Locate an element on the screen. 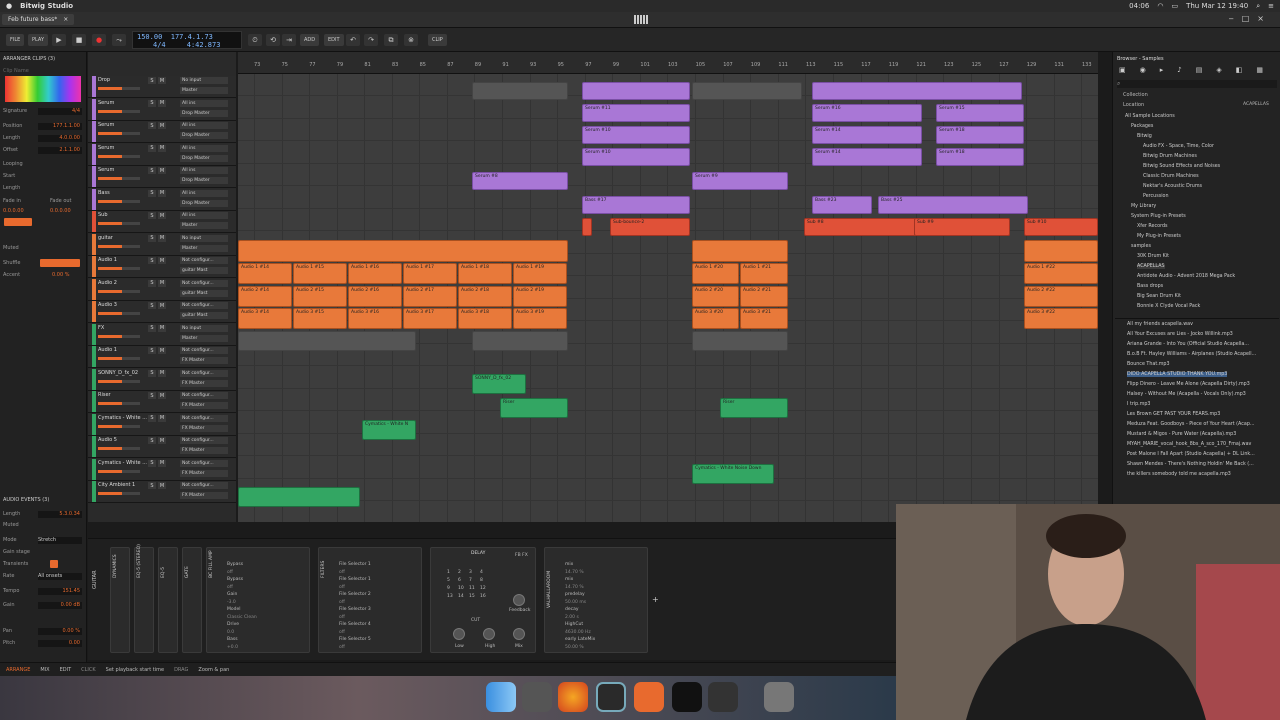  track-lane is located at coordinates (668, 468).